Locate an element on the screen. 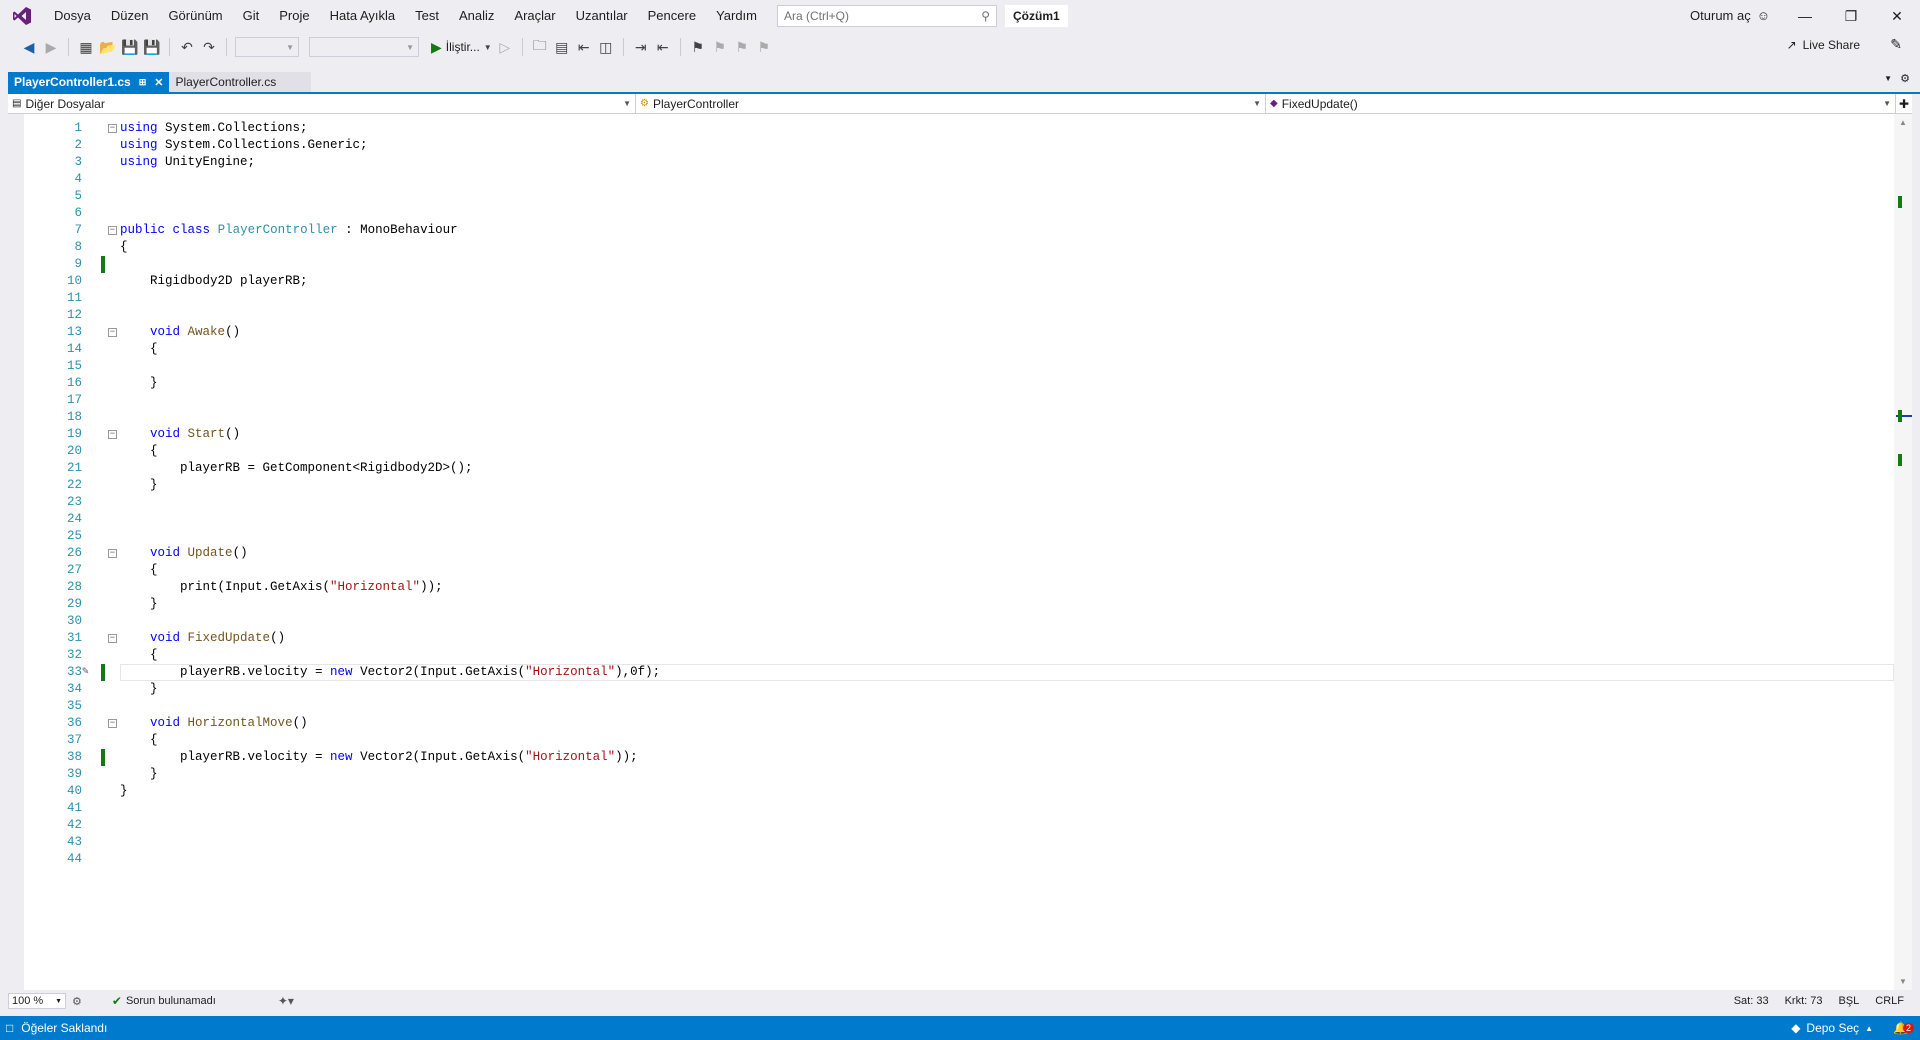 Image resolution: width=1920 pixels, height=1040 pixels. minimize-button: — is located at coordinates (1805, 16).